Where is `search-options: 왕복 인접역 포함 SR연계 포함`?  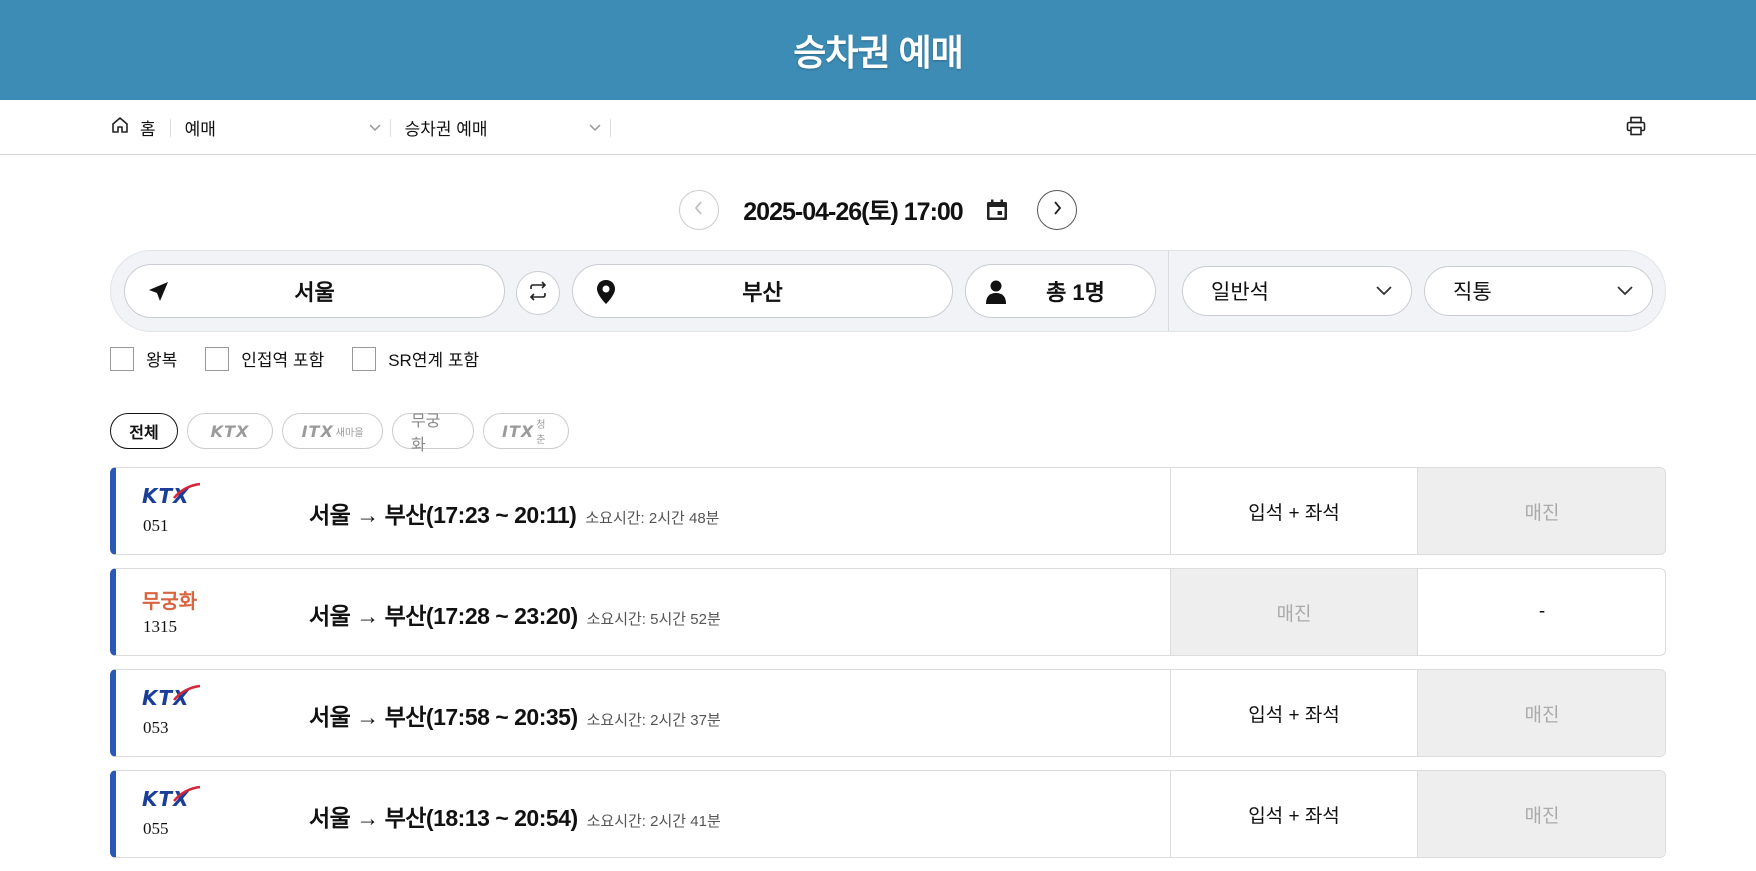
search-options: 왕복 인접역 포함 SR연계 포함 is located at coordinates (308, 358).